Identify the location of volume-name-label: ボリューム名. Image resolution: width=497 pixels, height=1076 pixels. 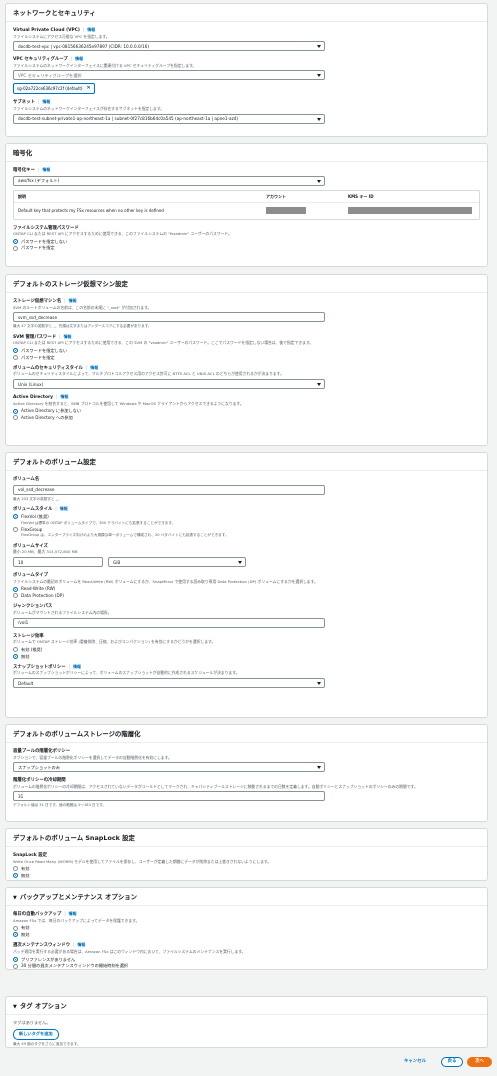
(26, 479).